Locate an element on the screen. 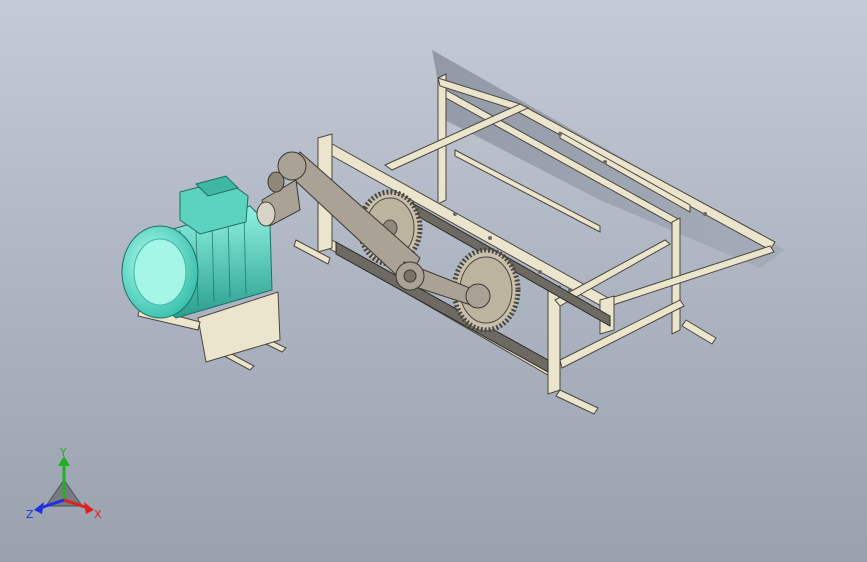 The height and width of the screenshot is (562, 867). triad-y-label: Y is located at coordinates (63, 452).